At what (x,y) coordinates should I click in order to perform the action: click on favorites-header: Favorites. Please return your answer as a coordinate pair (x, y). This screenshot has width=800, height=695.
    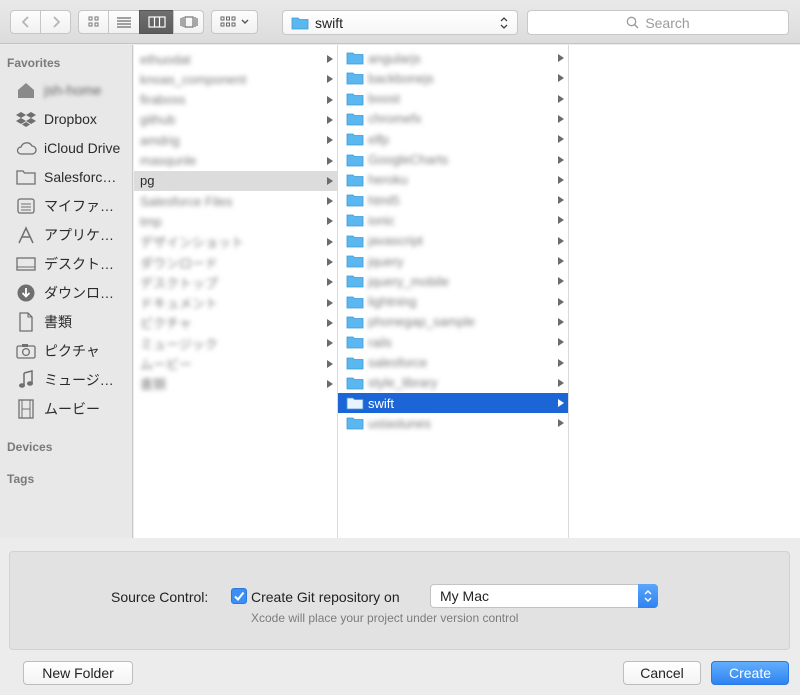
    Looking at the image, I should click on (34, 63).